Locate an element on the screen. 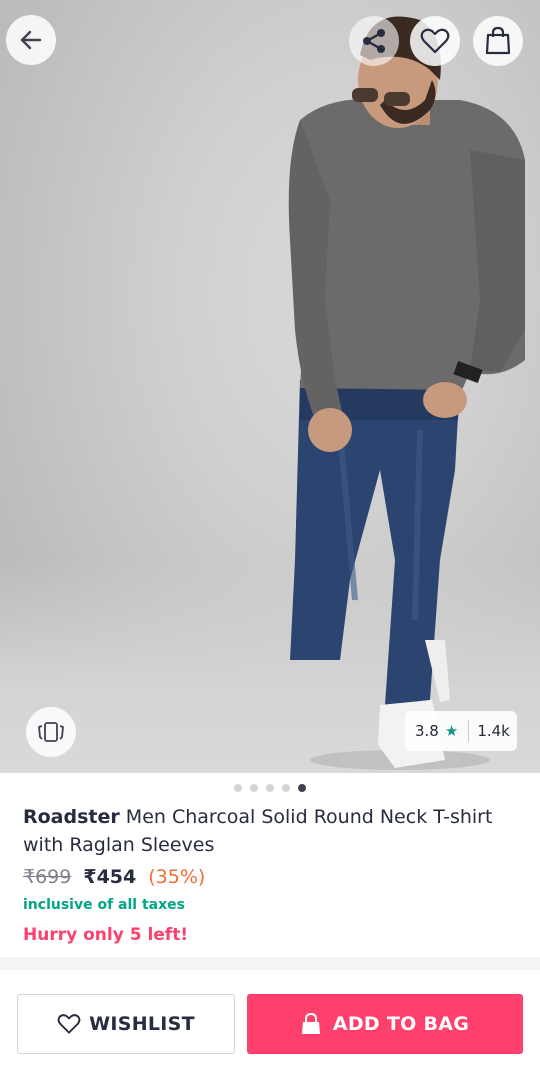 The image size is (540, 1067). shopping-bag-icon is located at coordinates (498, 40).